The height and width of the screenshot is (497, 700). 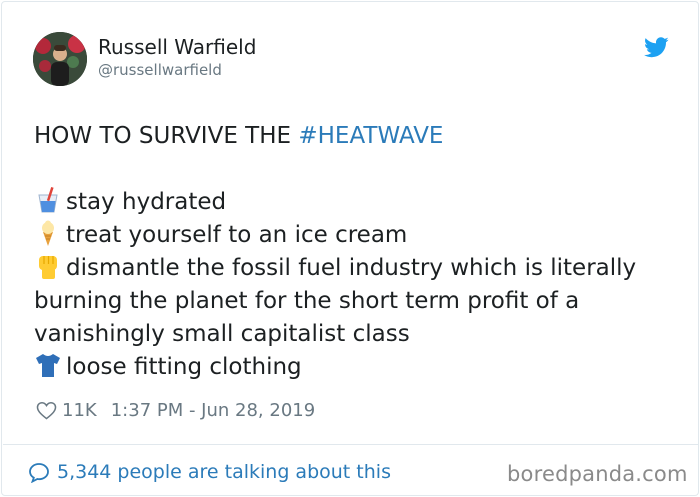 What do you see at coordinates (184, 367) in the screenshot?
I see `list-item-text: loose fitting clothing` at bounding box center [184, 367].